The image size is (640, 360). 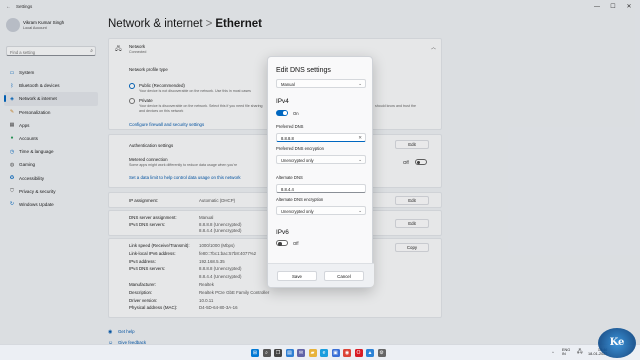 I want to click on ipv6-heading: IPv6, so click(x=282, y=232).